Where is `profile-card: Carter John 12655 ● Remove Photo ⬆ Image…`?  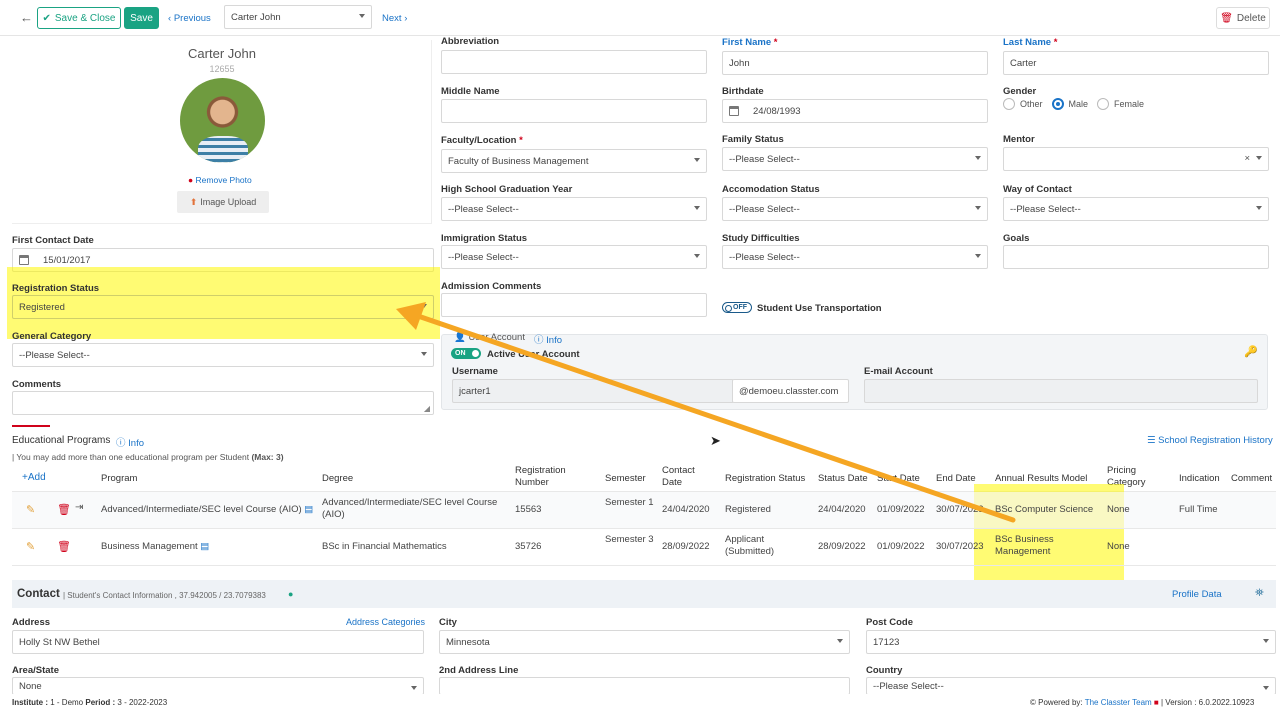 profile-card: Carter John 12655 ● Remove Photo ⬆ Image… is located at coordinates (222, 132).